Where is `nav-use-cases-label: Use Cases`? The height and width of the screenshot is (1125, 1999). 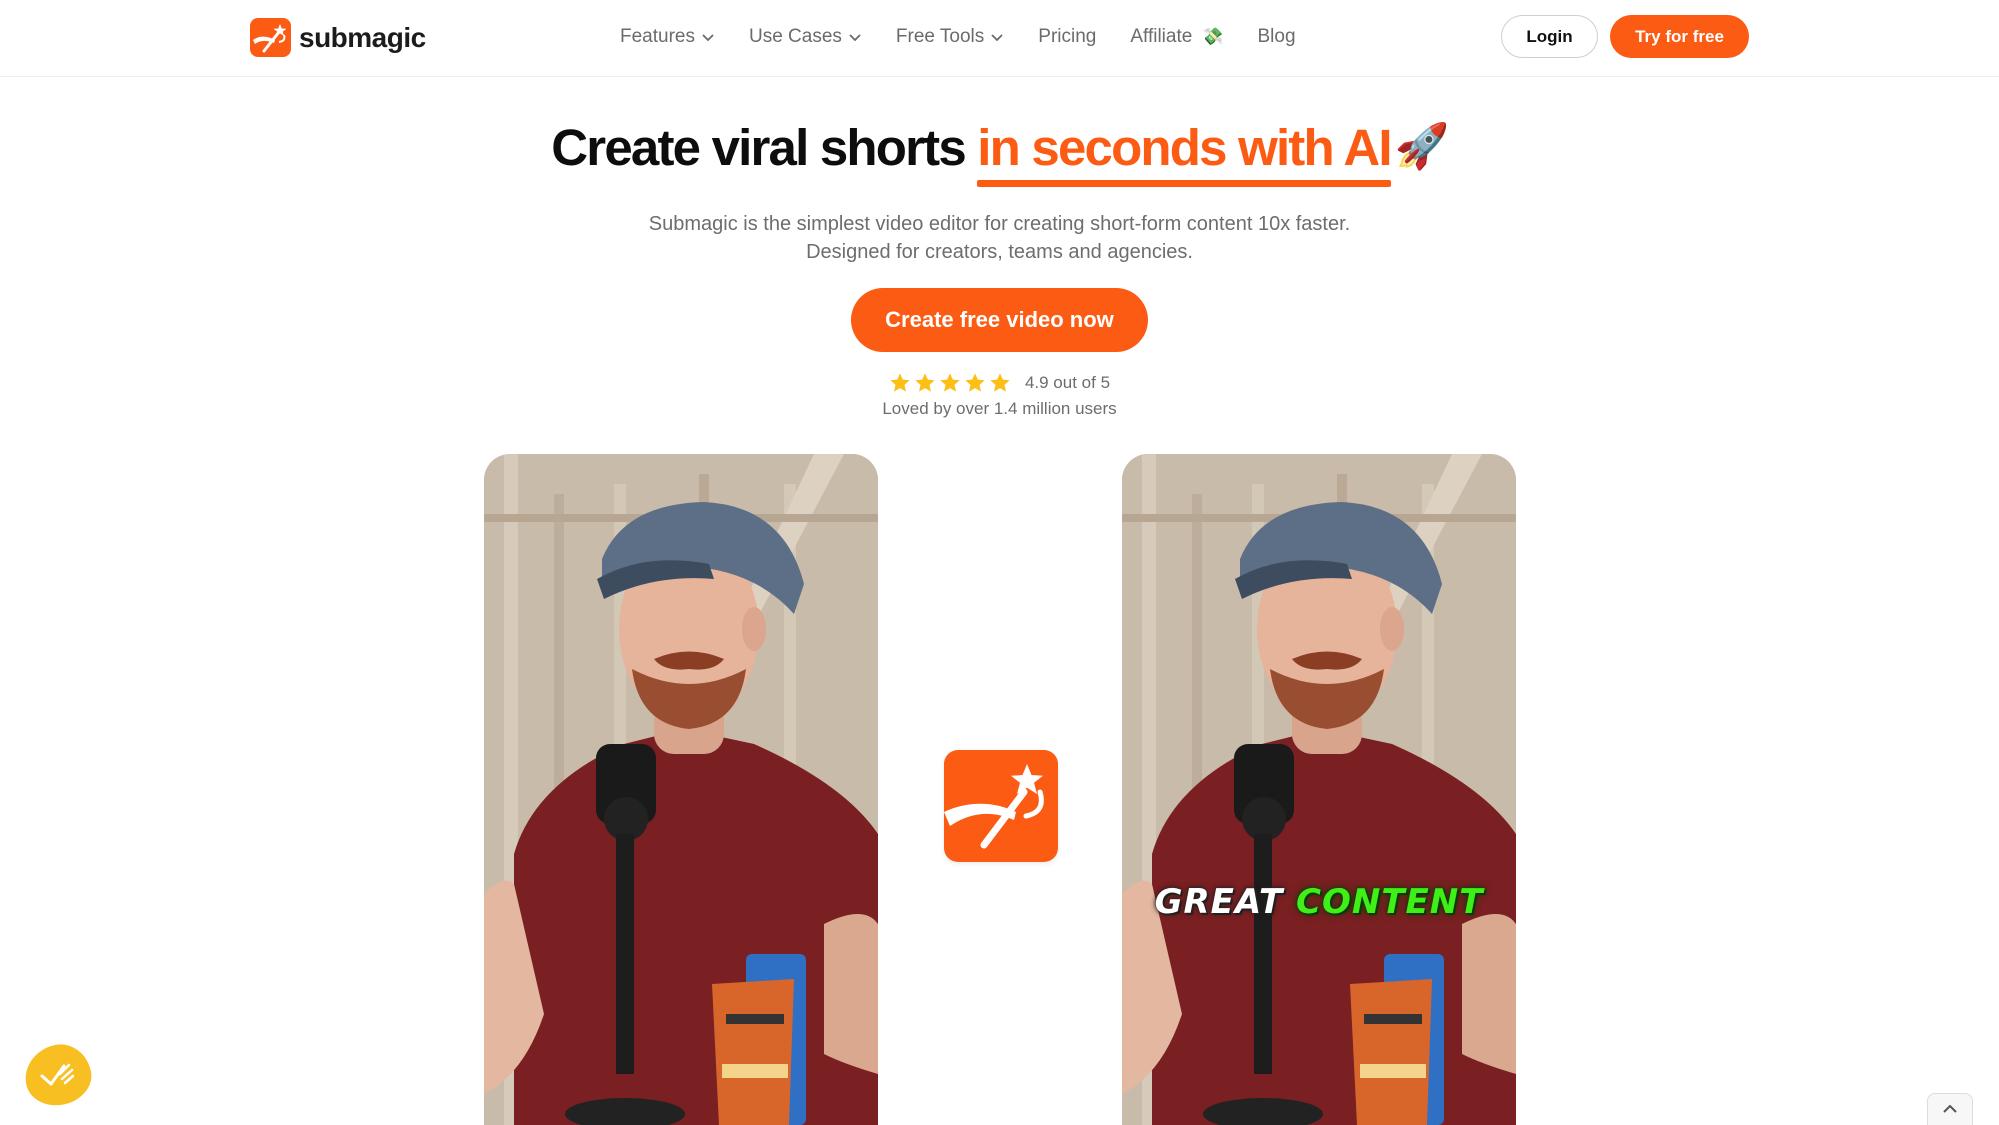
nav-use-cases-label: Use Cases is located at coordinates (795, 36).